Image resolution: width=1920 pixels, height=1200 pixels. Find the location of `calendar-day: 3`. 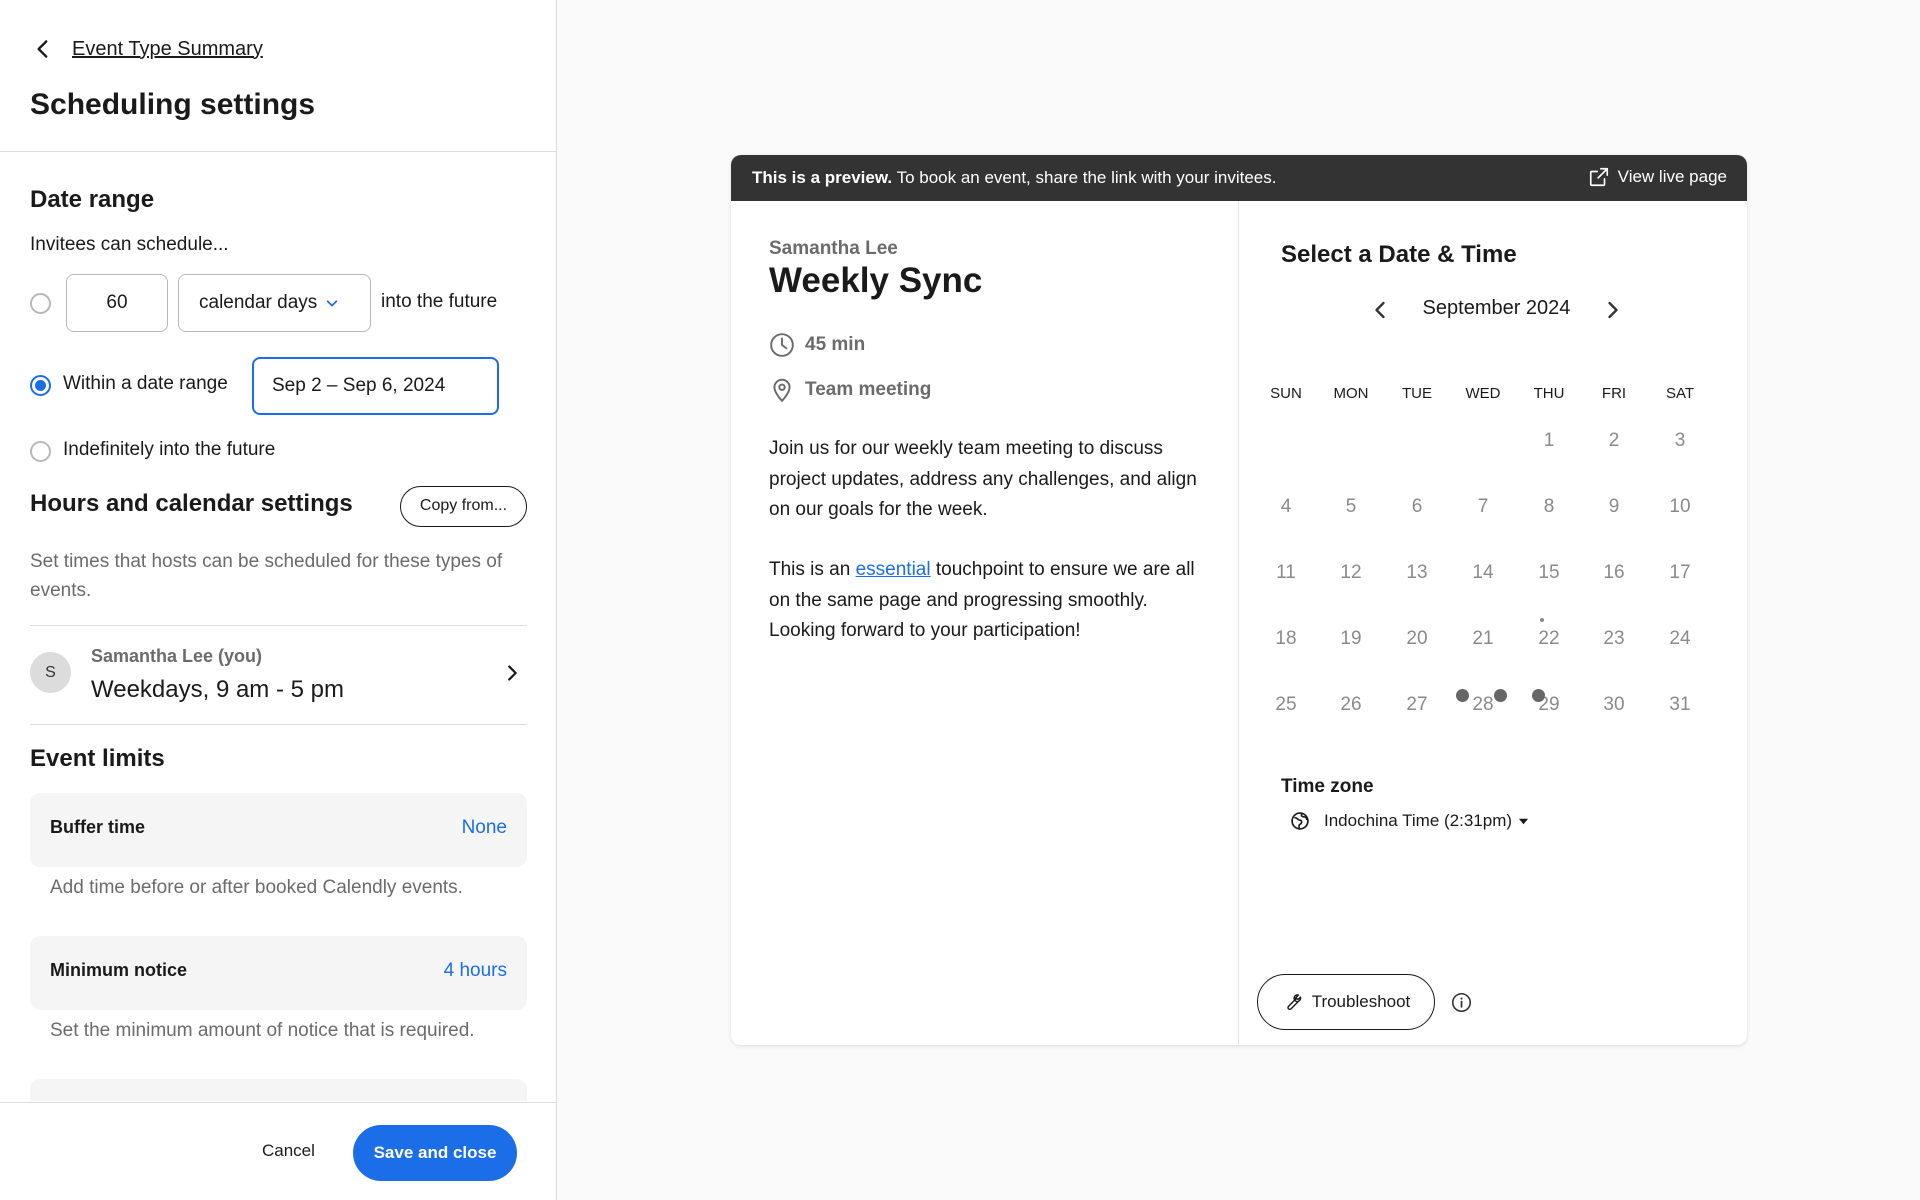

calendar-day: 3 is located at coordinates (1680, 440).